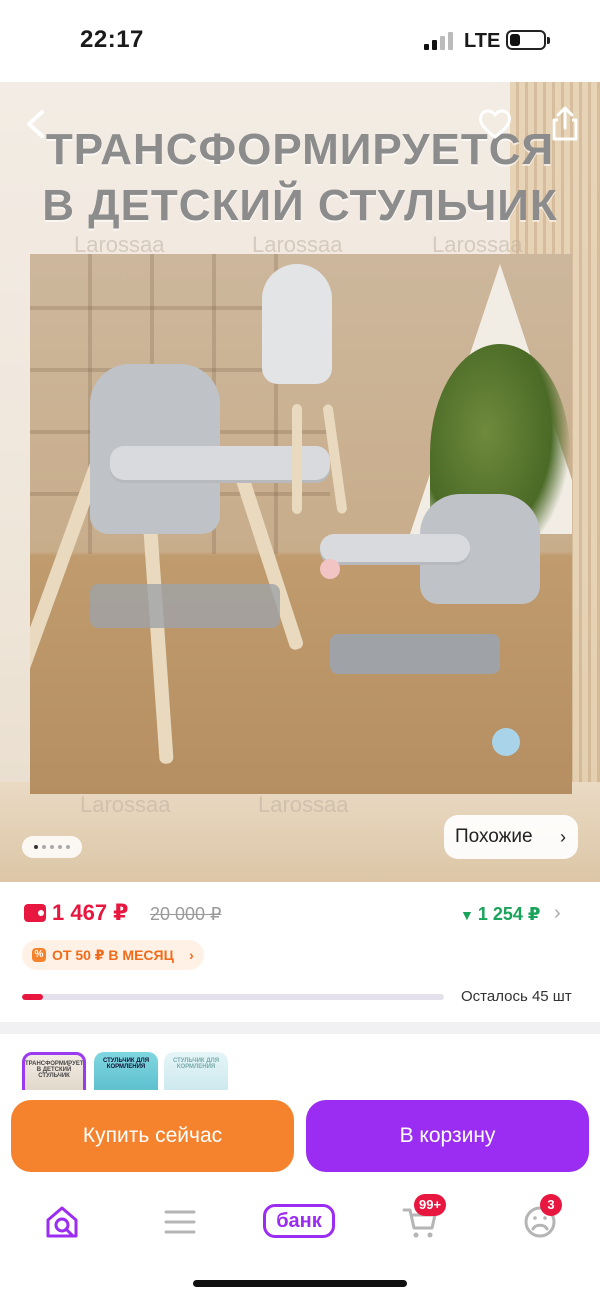 Image resolution: width=600 pixels, height=1300 pixels. I want to click on battery-icon, so click(528, 40).